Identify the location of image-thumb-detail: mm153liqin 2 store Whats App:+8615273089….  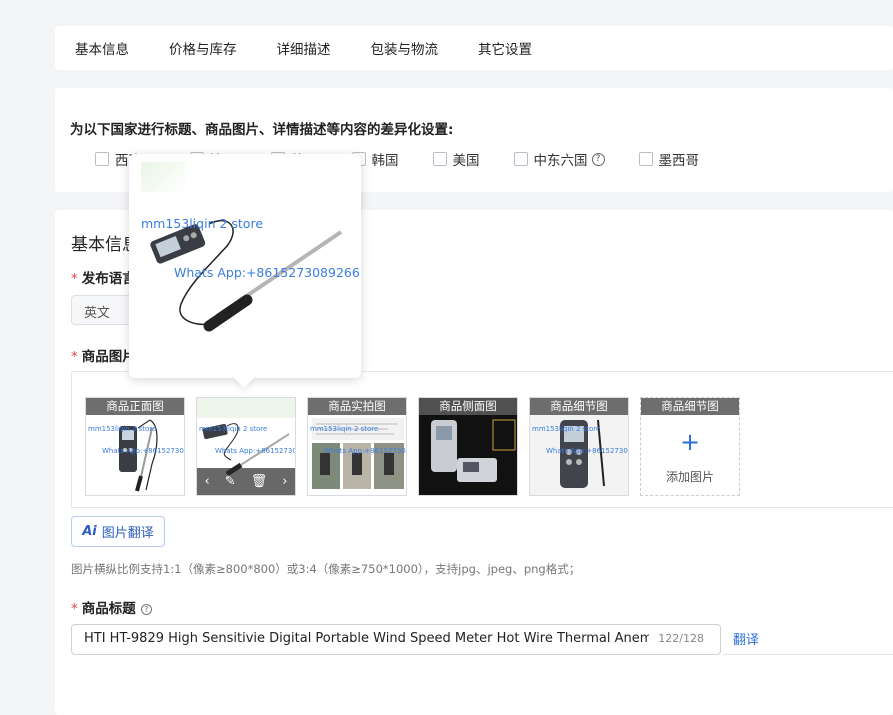
(579, 446).